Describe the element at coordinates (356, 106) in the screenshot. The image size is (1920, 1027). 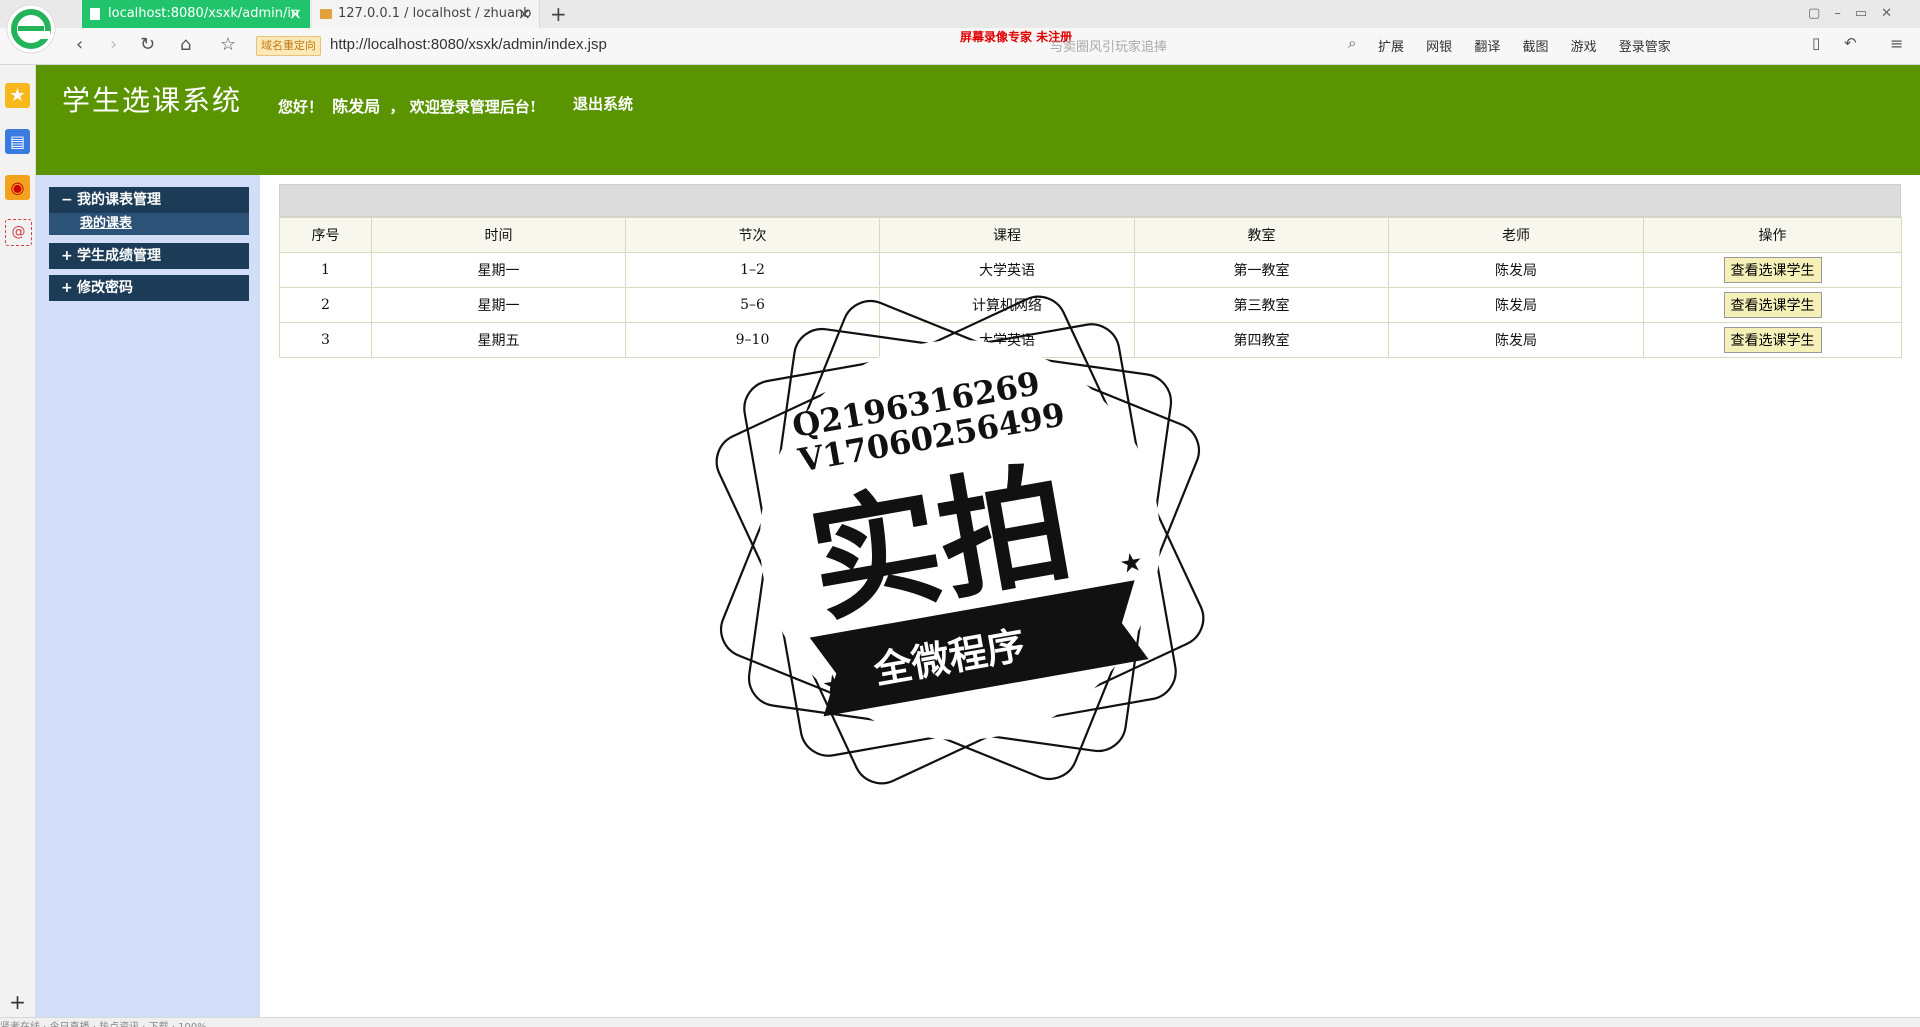
I see `user-name: 陈发局` at that location.